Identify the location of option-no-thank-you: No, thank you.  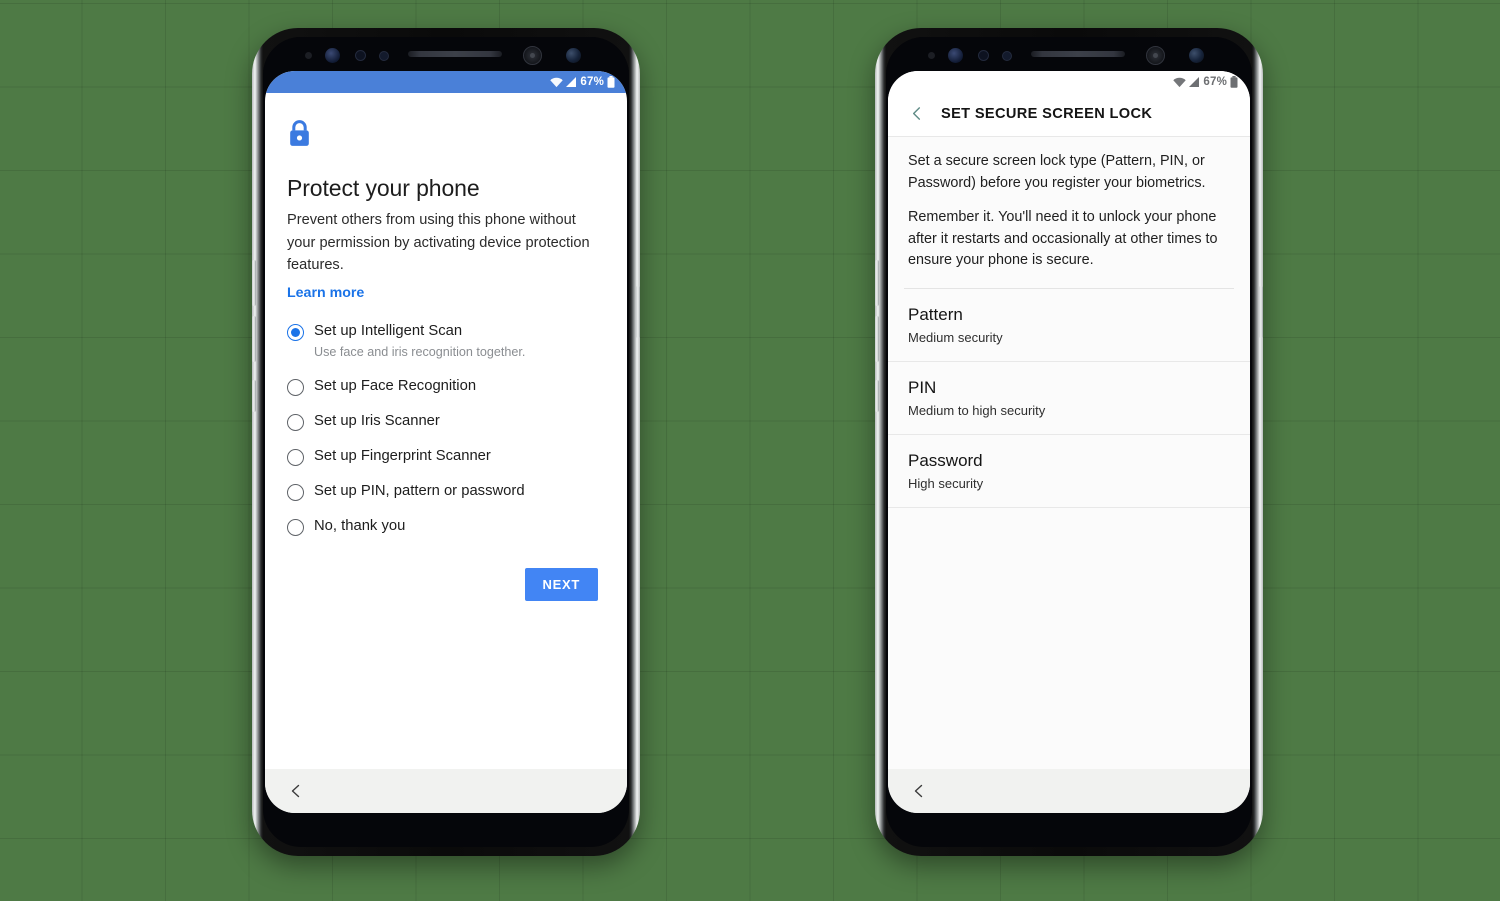
(446, 526).